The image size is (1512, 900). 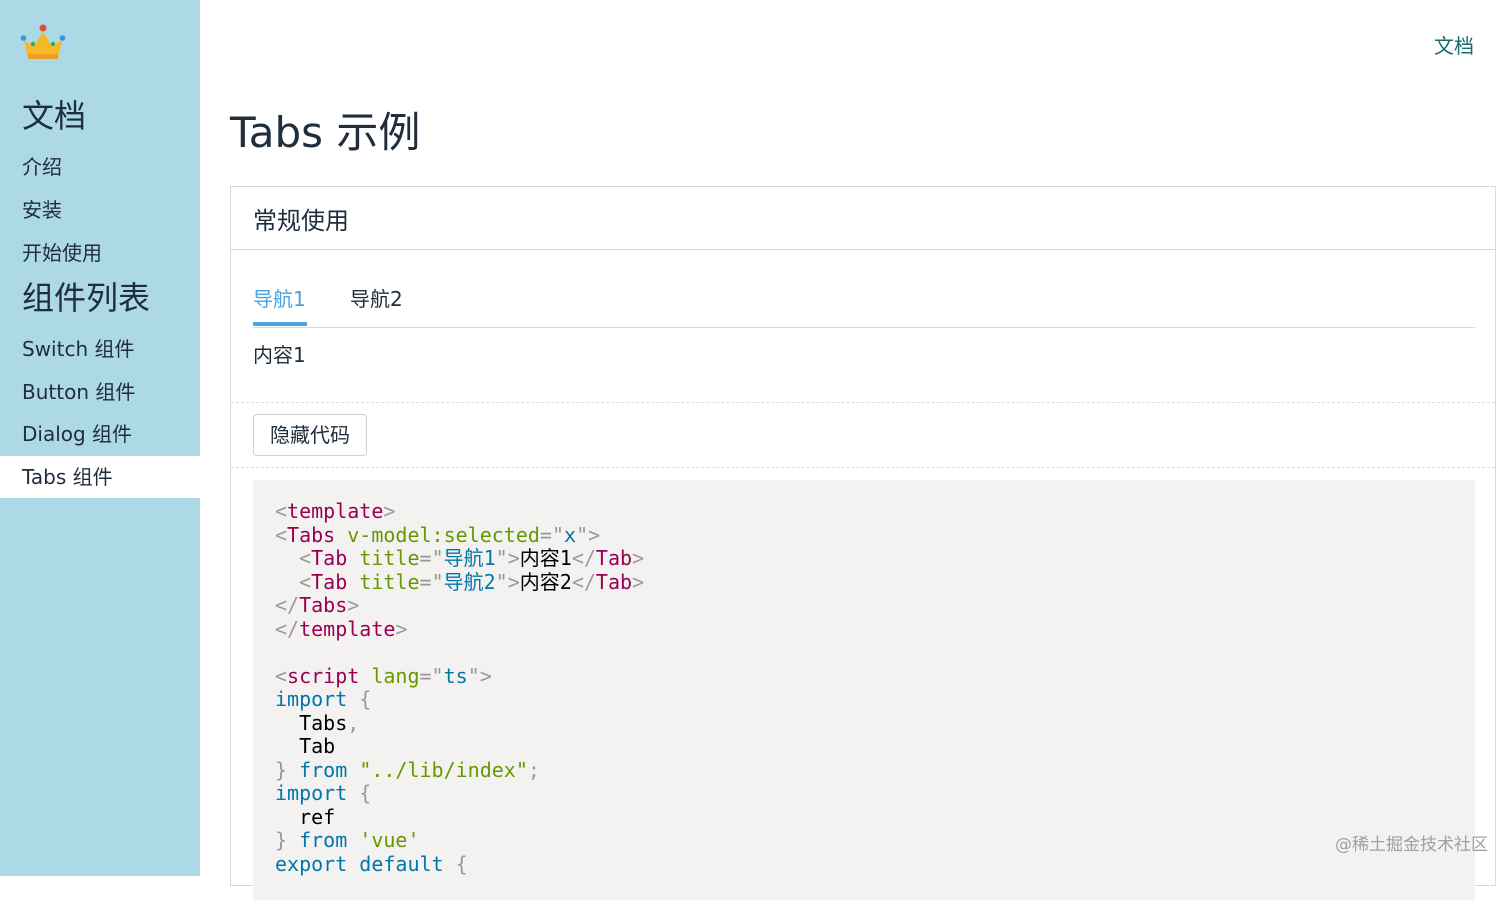 What do you see at coordinates (325, 132) in the screenshot?
I see `page-title: Tabs 示例` at bounding box center [325, 132].